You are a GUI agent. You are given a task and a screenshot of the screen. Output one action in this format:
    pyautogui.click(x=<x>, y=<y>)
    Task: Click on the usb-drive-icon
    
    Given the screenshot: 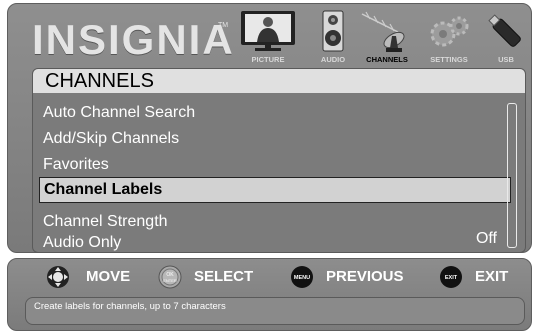 What is the action you would take?
    pyautogui.click(x=504, y=30)
    